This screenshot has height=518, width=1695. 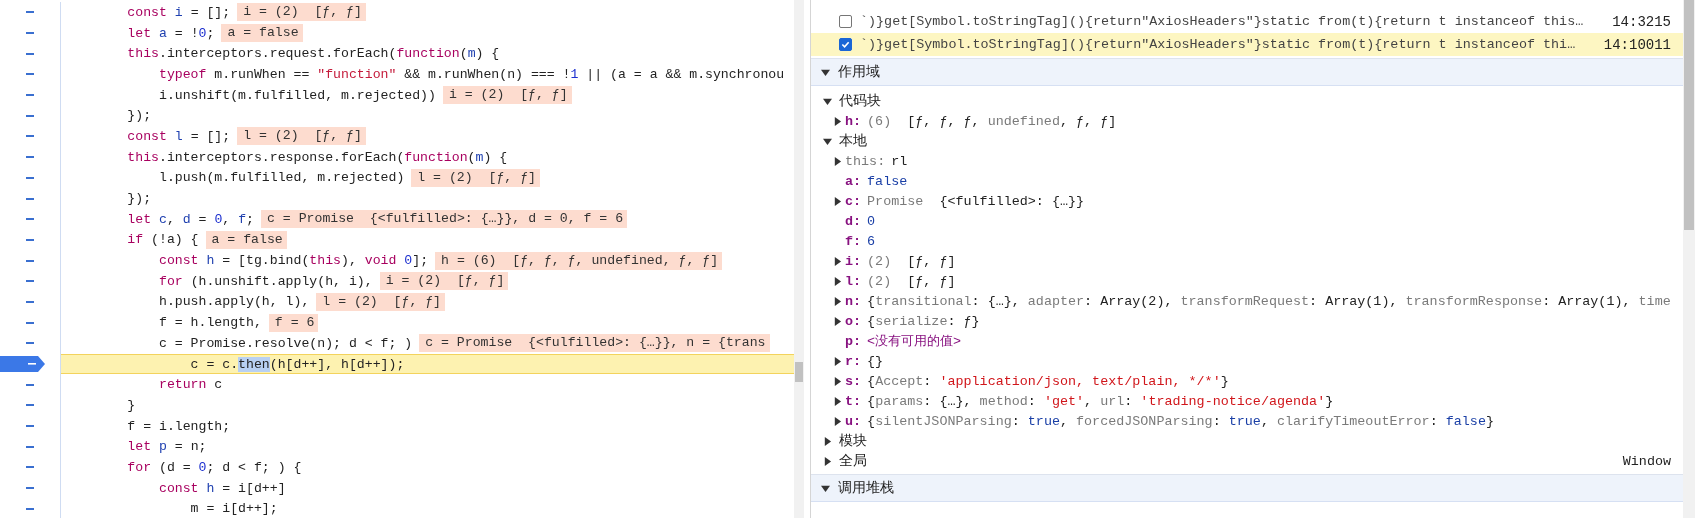 What do you see at coordinates (1048, 381) in the screenshot?
I see `variable-value: {Accept: 'application/json, text/plain, */*'}` at bounding box center [1048, 381].